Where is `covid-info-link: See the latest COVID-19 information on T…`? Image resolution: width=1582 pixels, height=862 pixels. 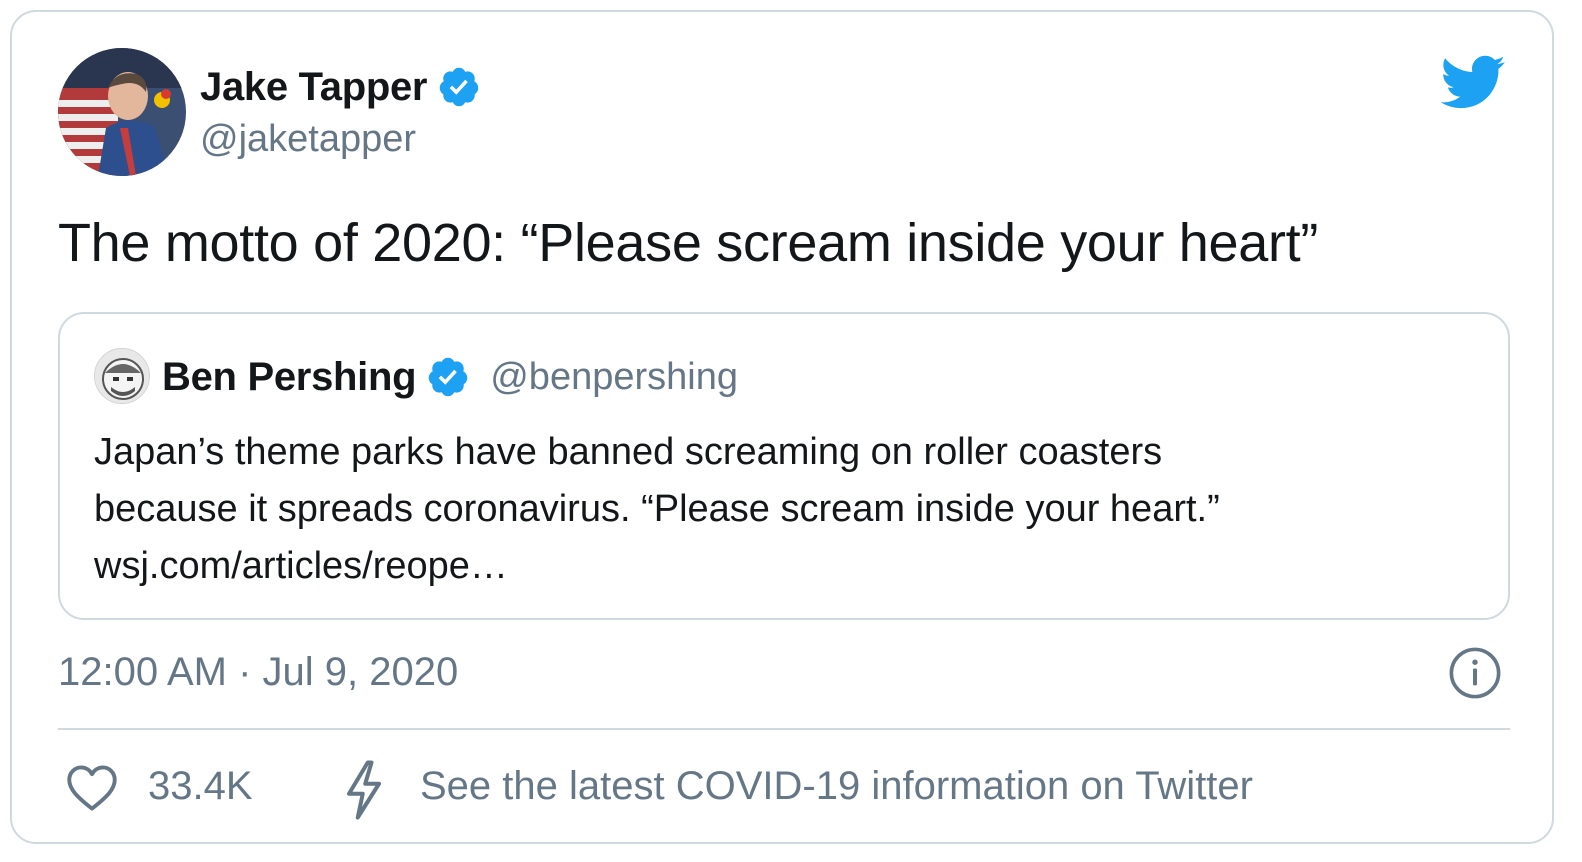 covid-info-link: See the latest COVID-19 information on T… is located at coordinates (836, 786).